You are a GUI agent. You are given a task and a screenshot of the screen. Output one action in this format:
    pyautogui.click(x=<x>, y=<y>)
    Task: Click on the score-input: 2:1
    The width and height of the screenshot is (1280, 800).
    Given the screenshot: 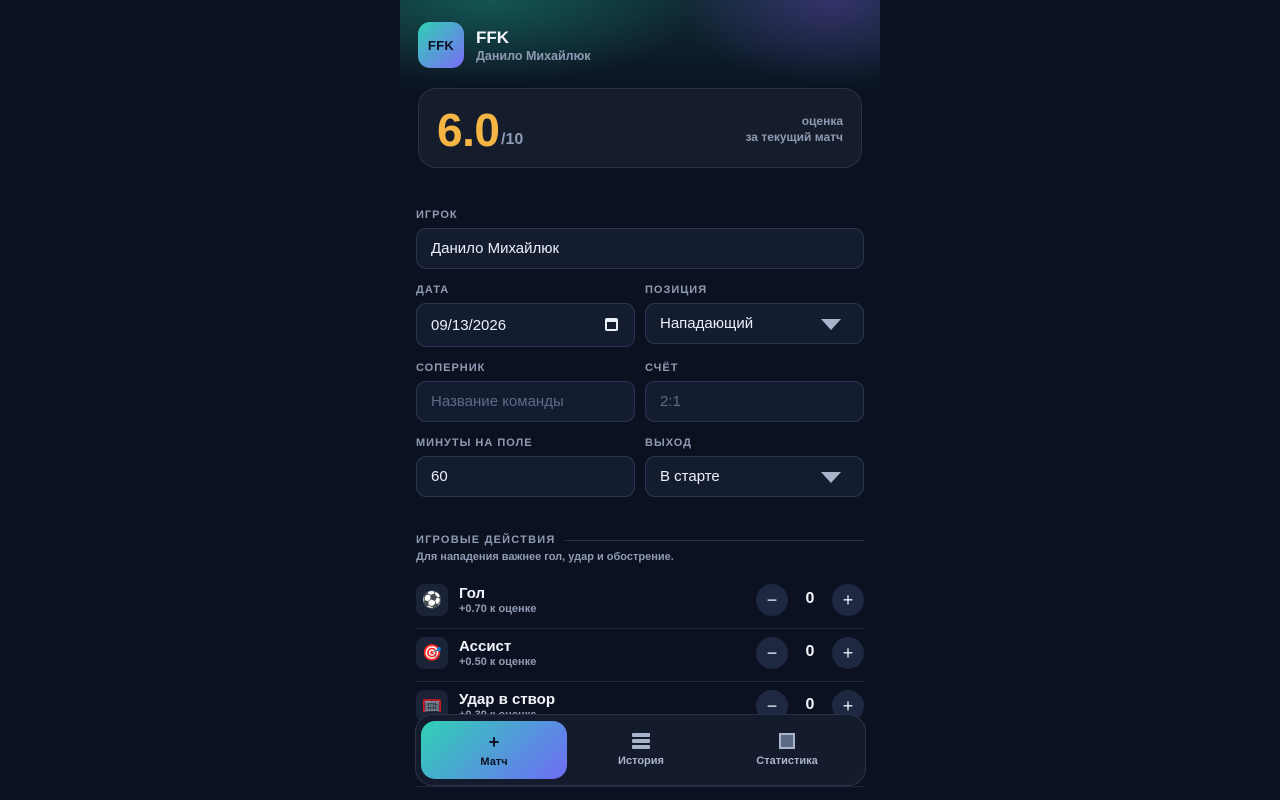 What is the action you would take?
    pyautogui.click(x=754, y=401)
    